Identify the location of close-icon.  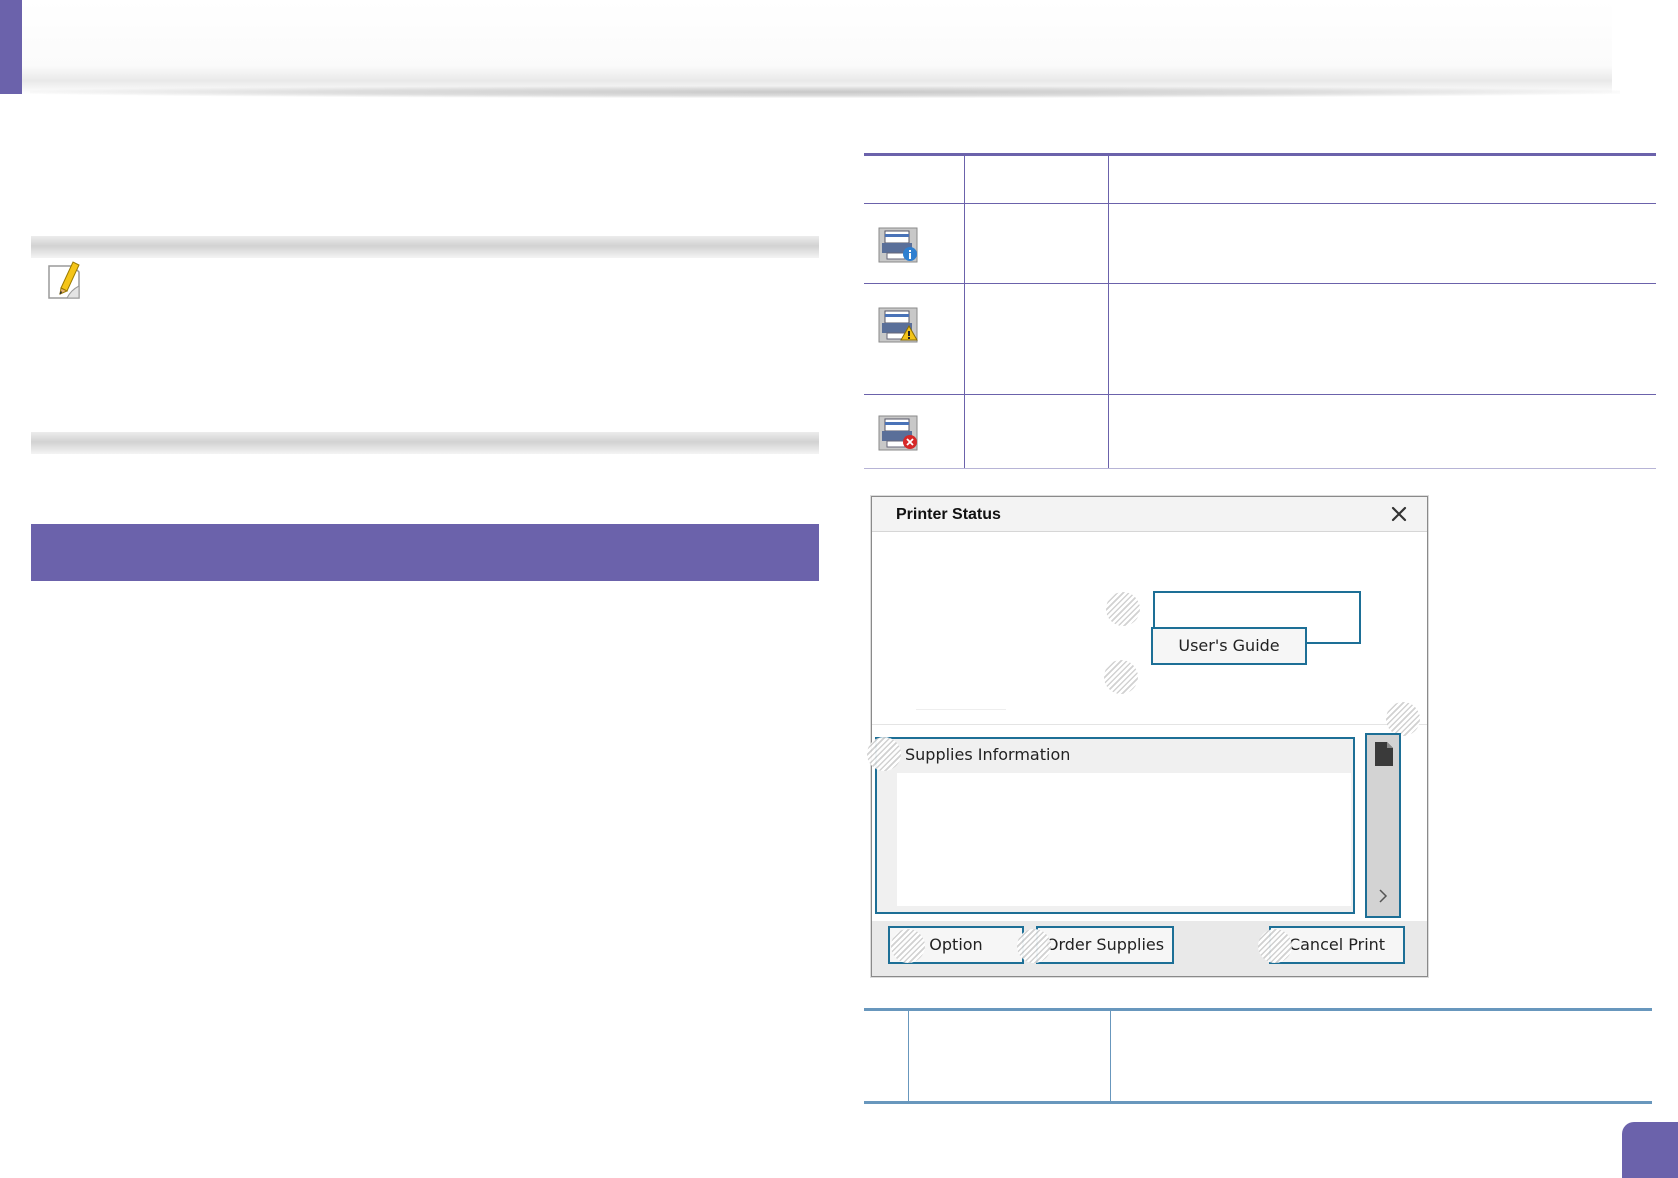
(1399, 514).